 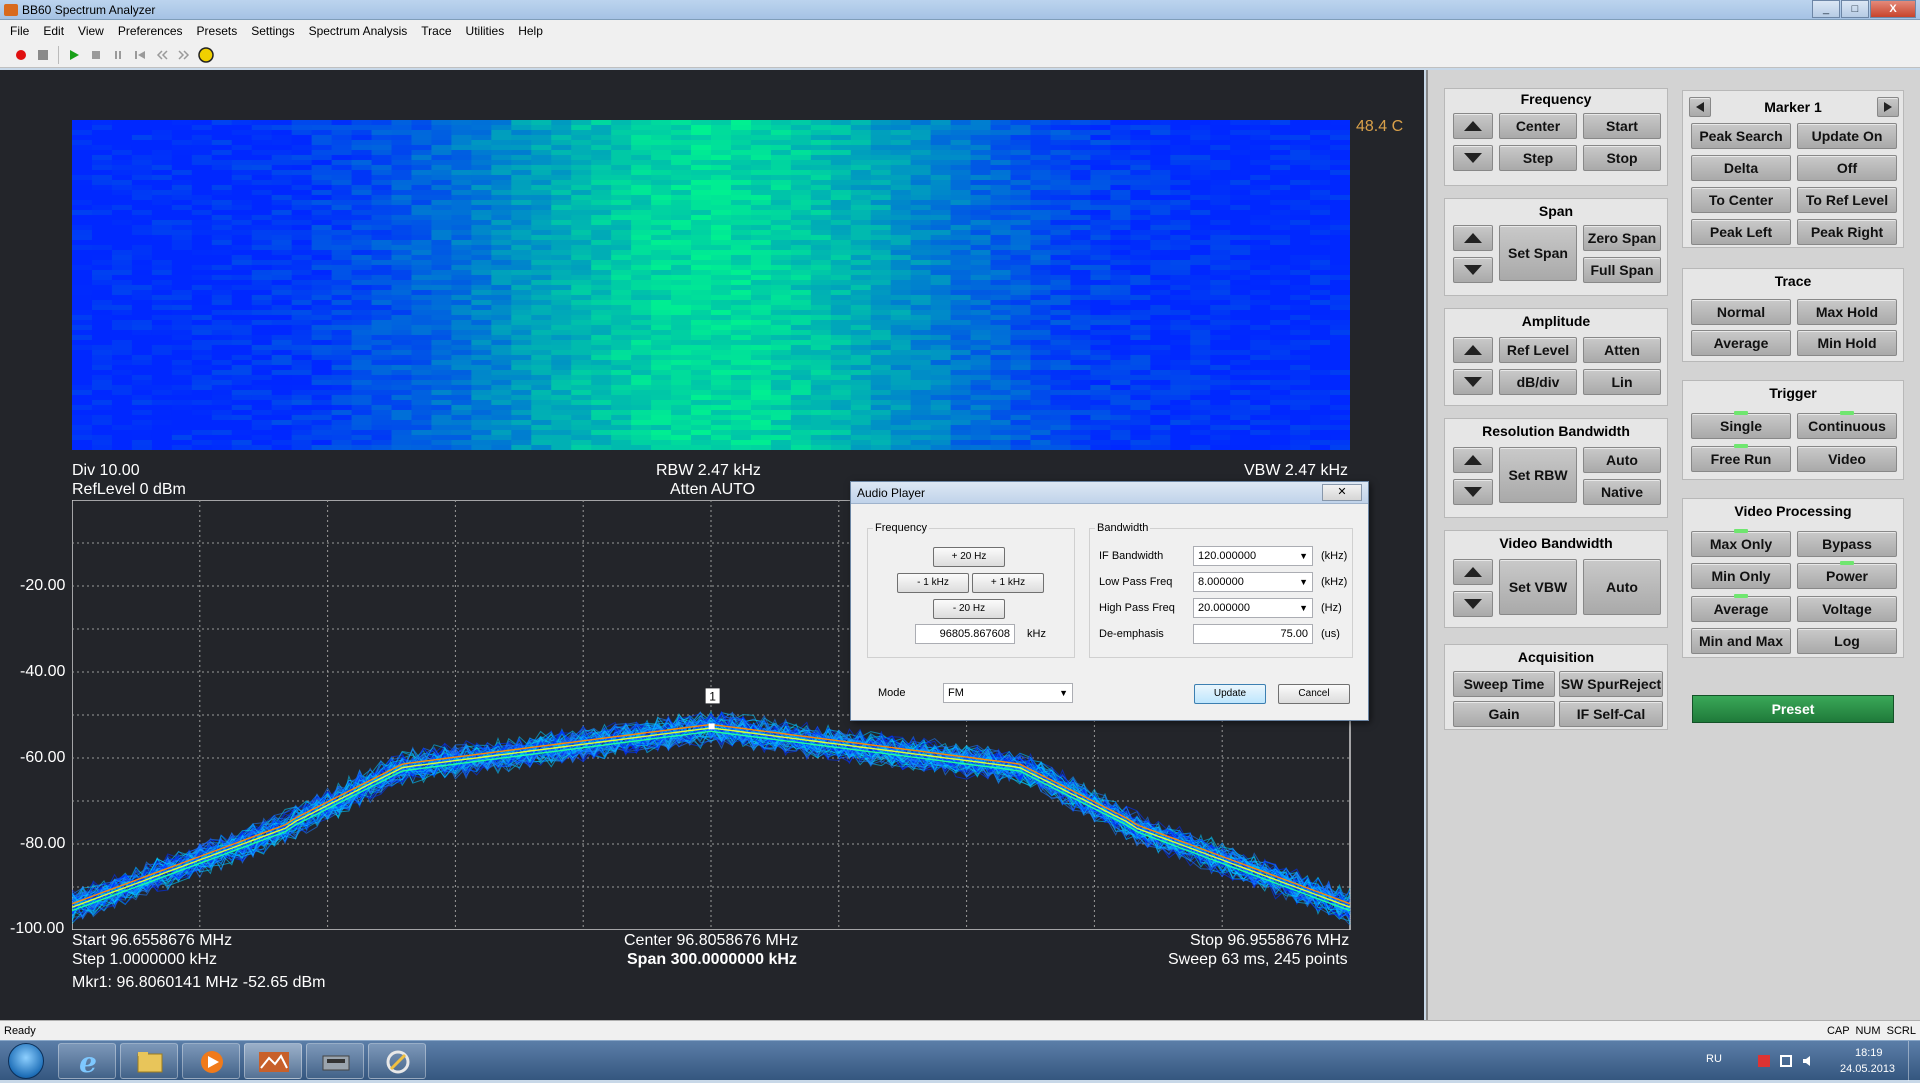 I want to click on full-span-button: Full Span, so click(x=1622, y=270).